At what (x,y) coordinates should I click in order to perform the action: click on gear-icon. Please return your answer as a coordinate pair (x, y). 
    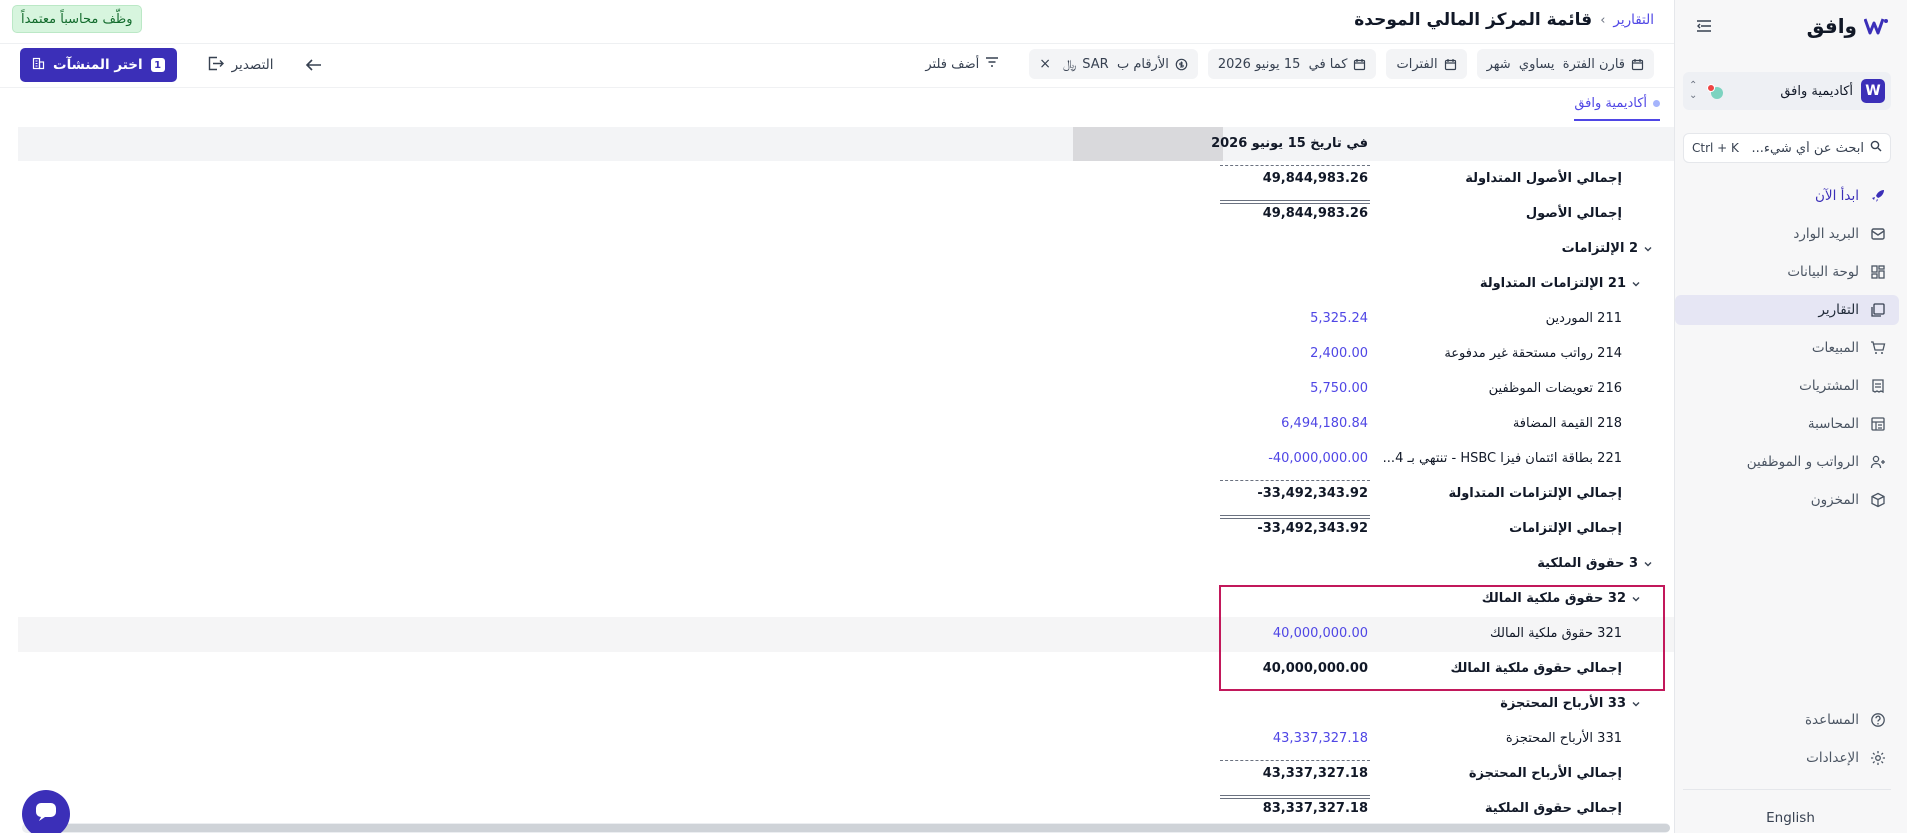
    Looking at the image, I should click on (1878, 758).